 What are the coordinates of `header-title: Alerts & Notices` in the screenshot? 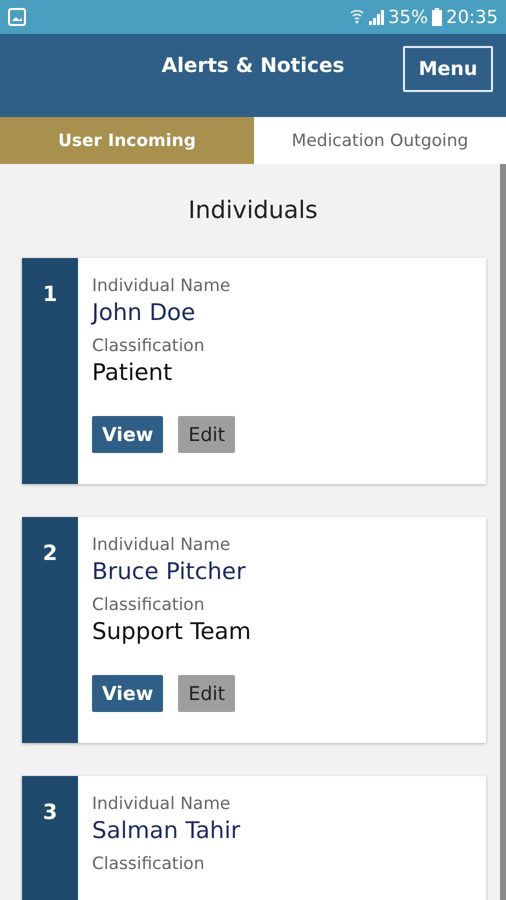 It's located at (253, 64).